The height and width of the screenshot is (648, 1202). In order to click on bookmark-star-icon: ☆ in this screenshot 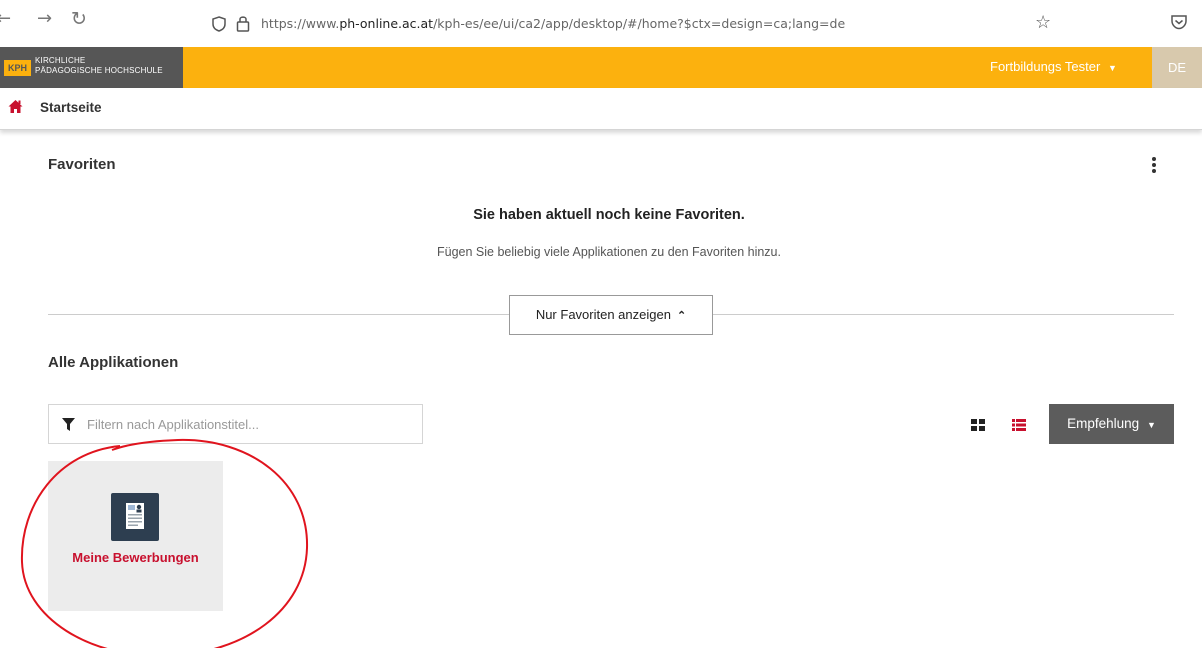, I will do `click(1043, 22)`.